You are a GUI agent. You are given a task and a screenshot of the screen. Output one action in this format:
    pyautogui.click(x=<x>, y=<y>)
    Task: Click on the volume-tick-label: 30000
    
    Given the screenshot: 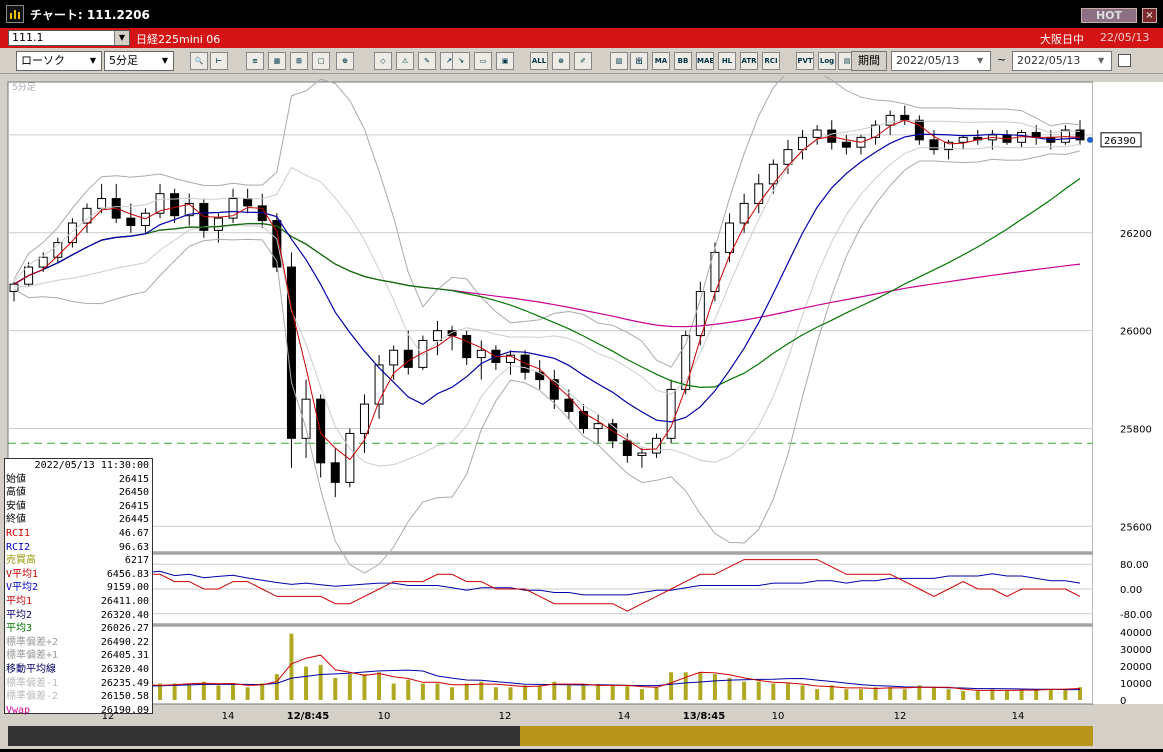 What is the action you would take?
    pyautogui.click(x=1136, y=650)
    